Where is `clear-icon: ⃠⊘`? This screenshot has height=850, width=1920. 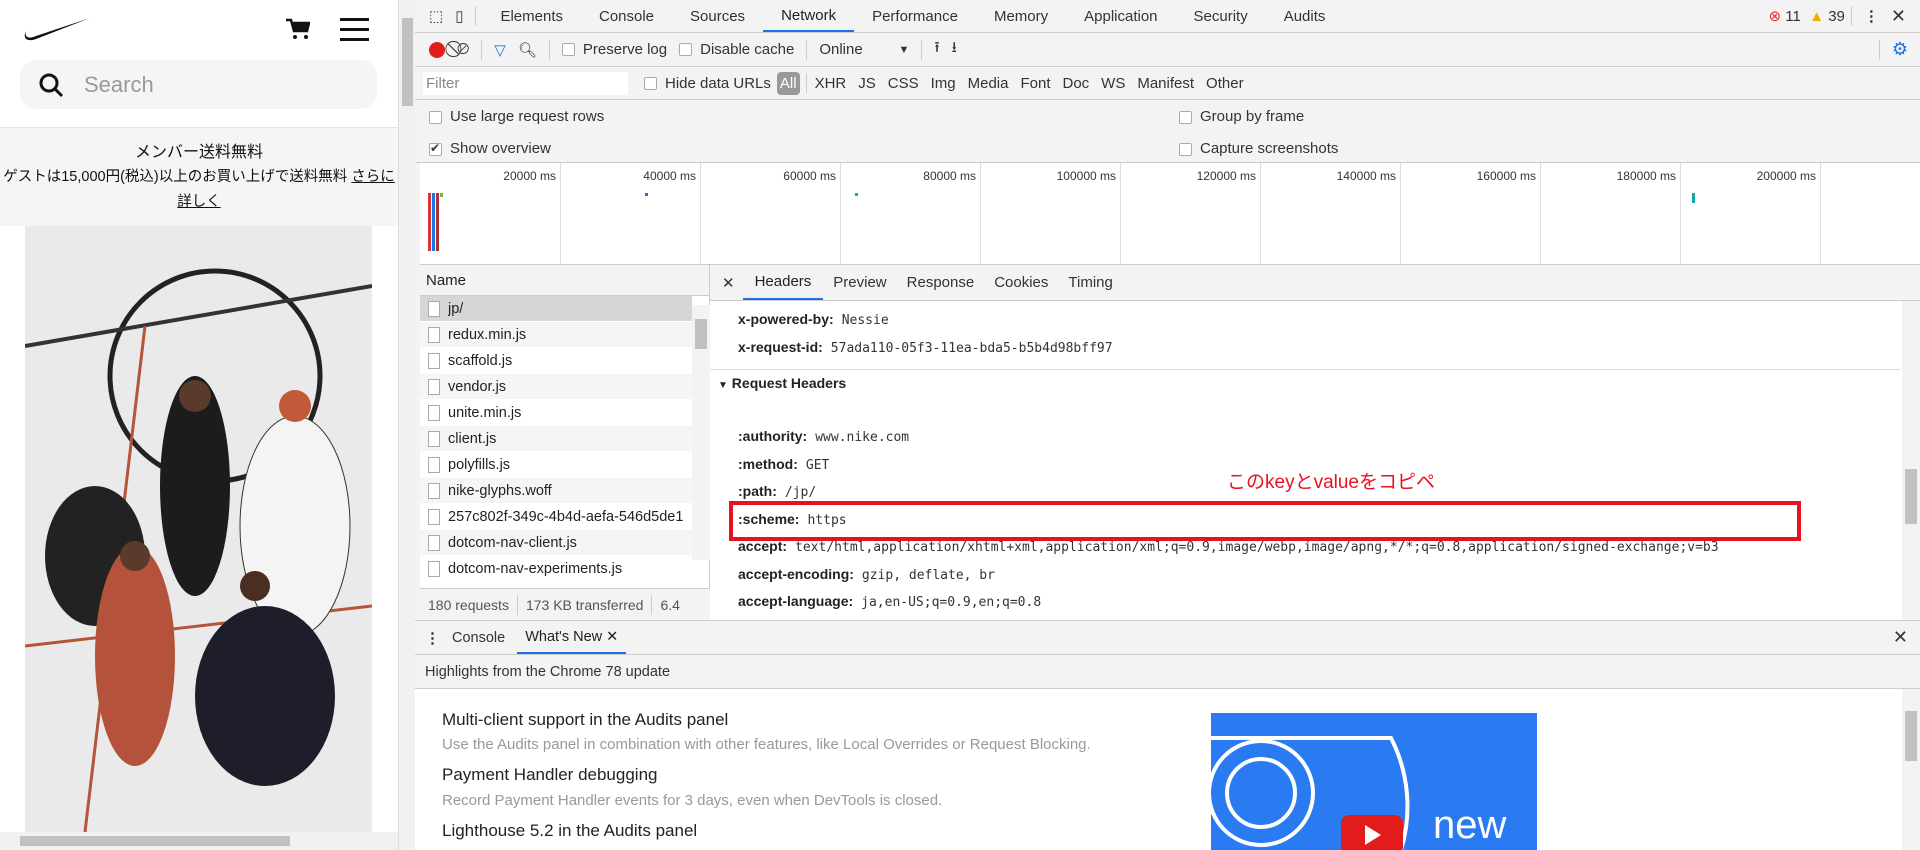
clear-icon: ⃠⊘ is located at coordinates (463, 50).